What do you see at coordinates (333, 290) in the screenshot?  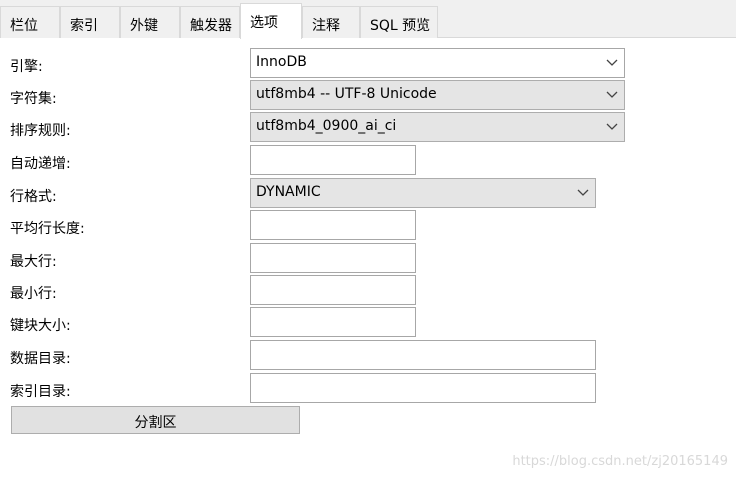 I see `min-rows-input` at bounding box center [333, 290].